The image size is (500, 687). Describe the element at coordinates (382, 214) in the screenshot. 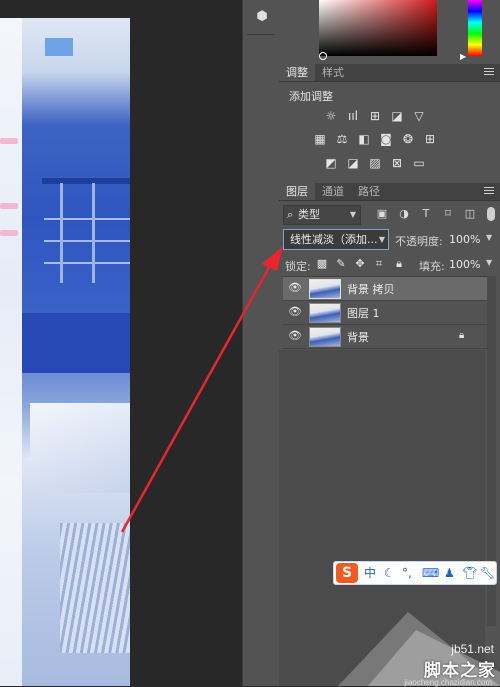

I see `filter-pixel-icon: ▣` at that location.